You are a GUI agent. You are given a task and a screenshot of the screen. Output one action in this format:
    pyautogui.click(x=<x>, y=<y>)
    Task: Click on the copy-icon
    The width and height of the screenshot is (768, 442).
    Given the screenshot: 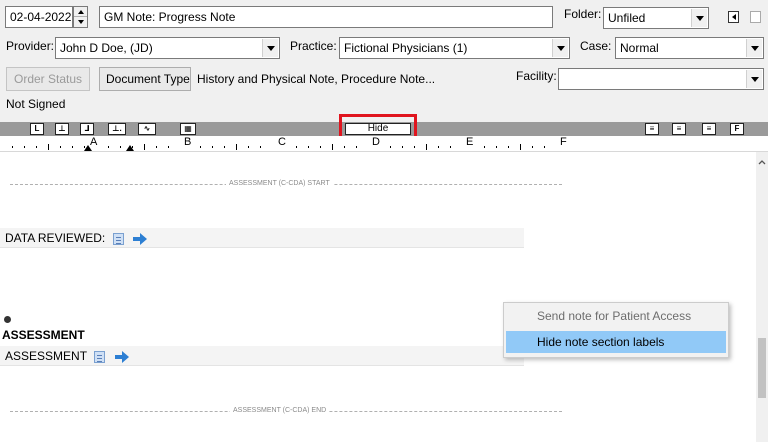 What is the action you would take?
    pyautogui.click(x=733, y=17)
    